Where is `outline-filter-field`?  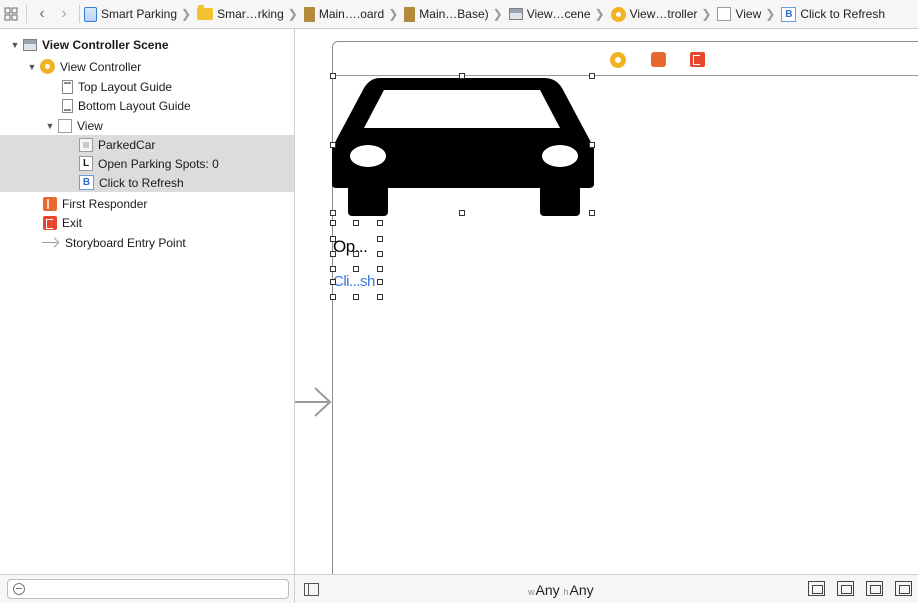
outline-filter-field is located at coordinates (148, 589).